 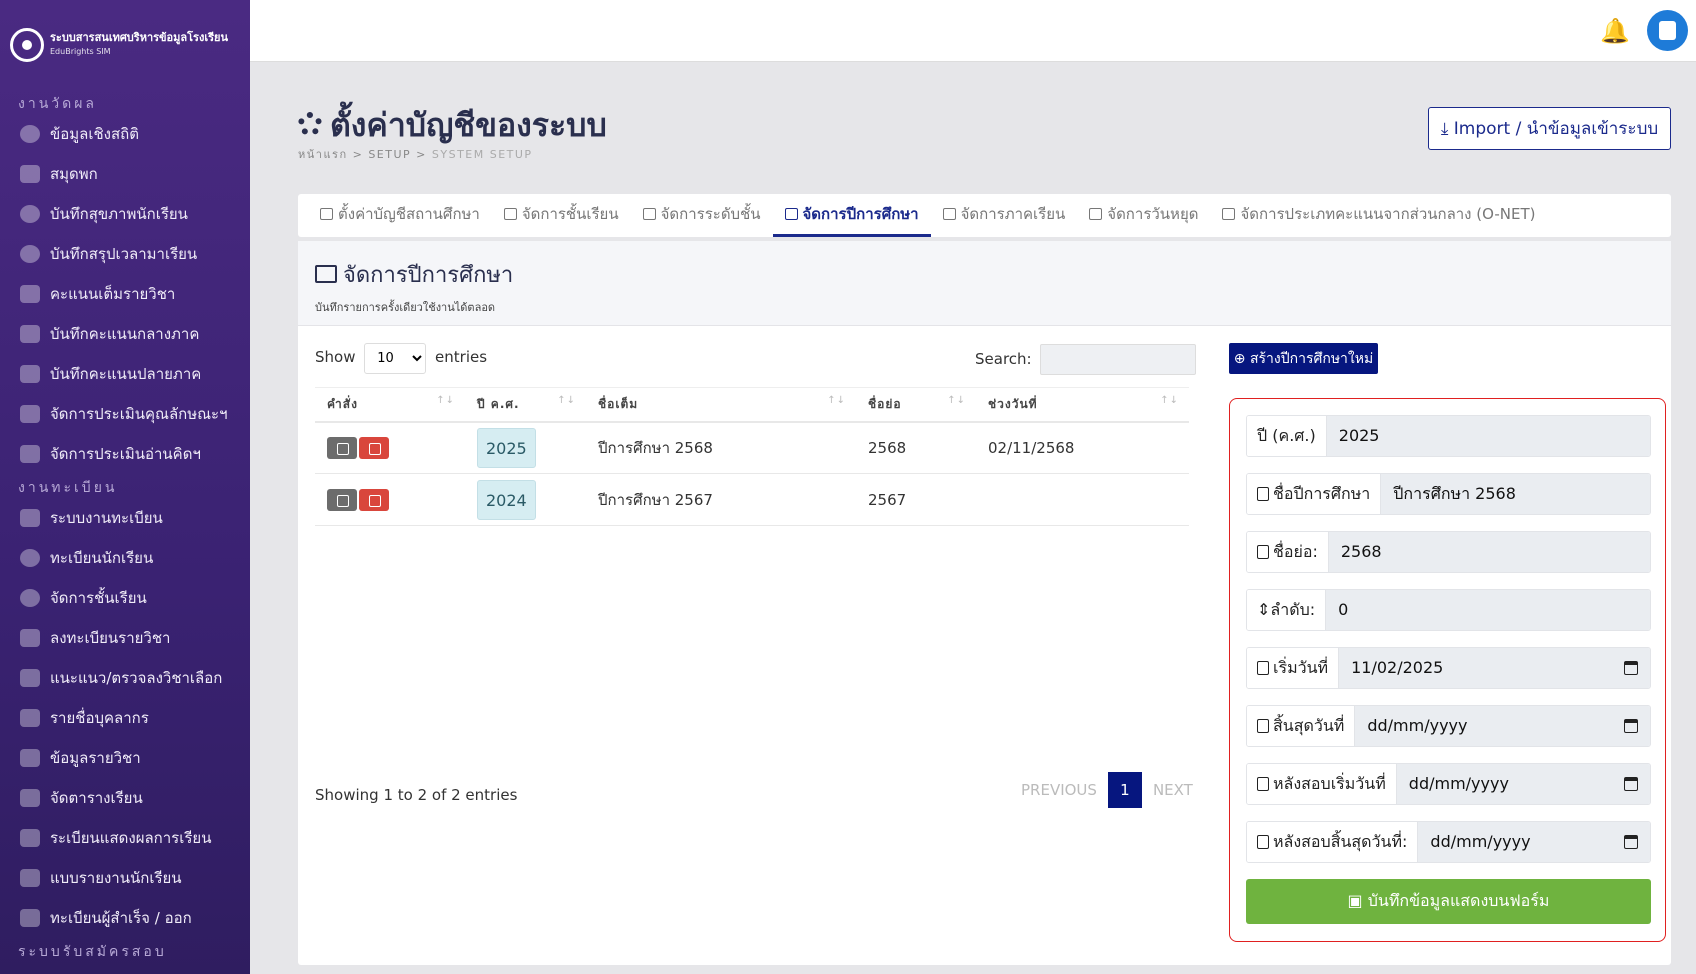 What do you see at coordinates (125, 334) in the screenshot?
I see `sidebar-item-midterm: บันทึกคะแนนกลางภาค` at bounding box center [125, 334].